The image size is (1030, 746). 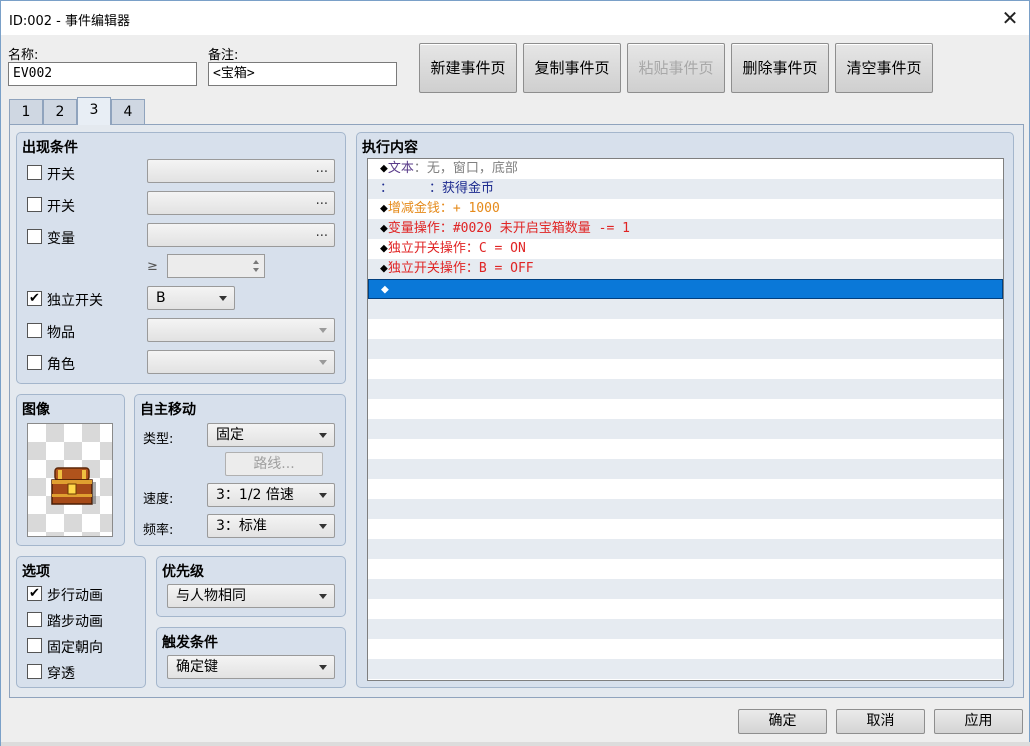 What do you see at coordinates (271, 526) in the screenshot?
I see `frequency-select: 3：标准` at bounding box center [271, 526].